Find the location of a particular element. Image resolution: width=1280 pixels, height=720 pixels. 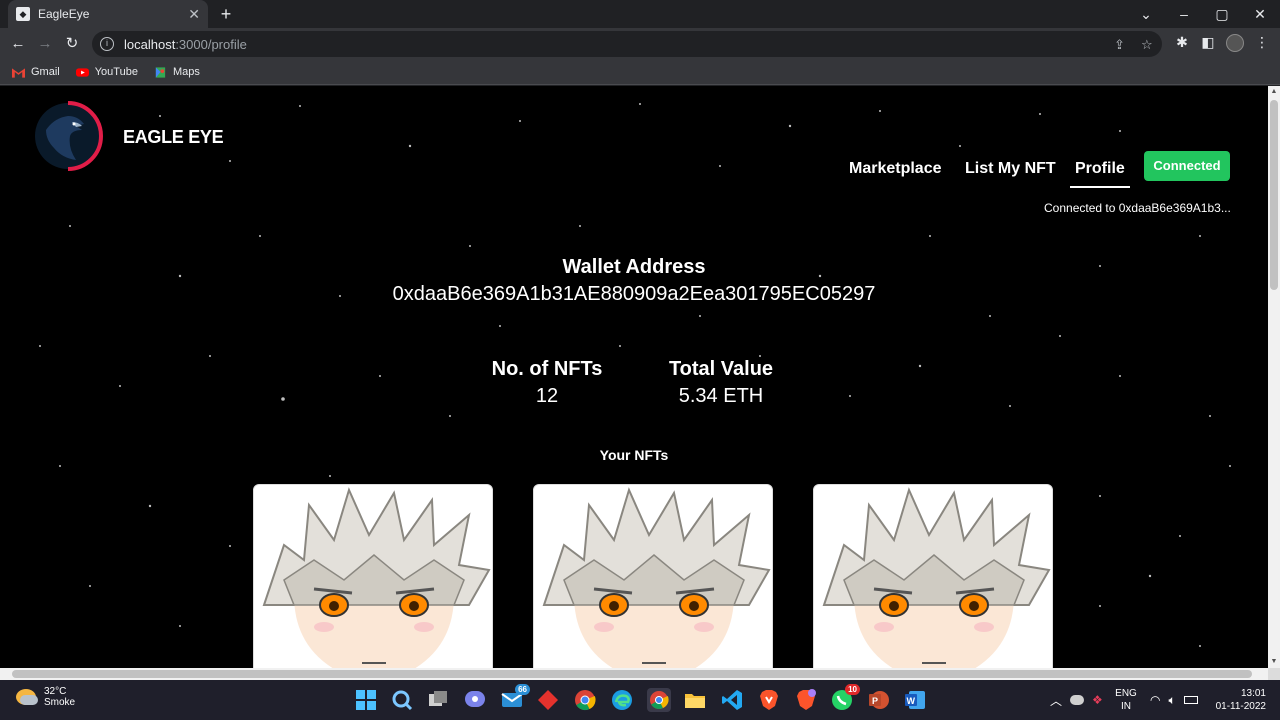

address-bar: i localhost:3000/profile ⇪ ☆ is located at coordinates (627, 44).